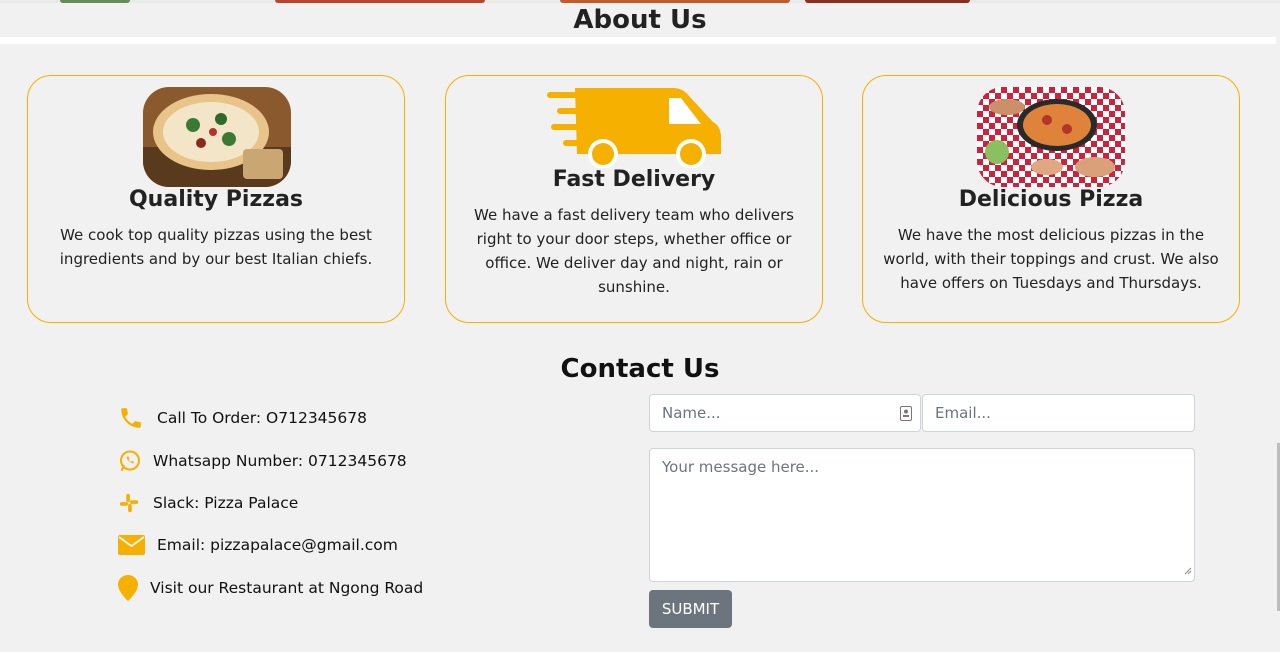 This screenshot has height=652, width=1280. I want to click on contact-whatsapp-text: Whatsapp Number: 0712345678, so click(280, 461).